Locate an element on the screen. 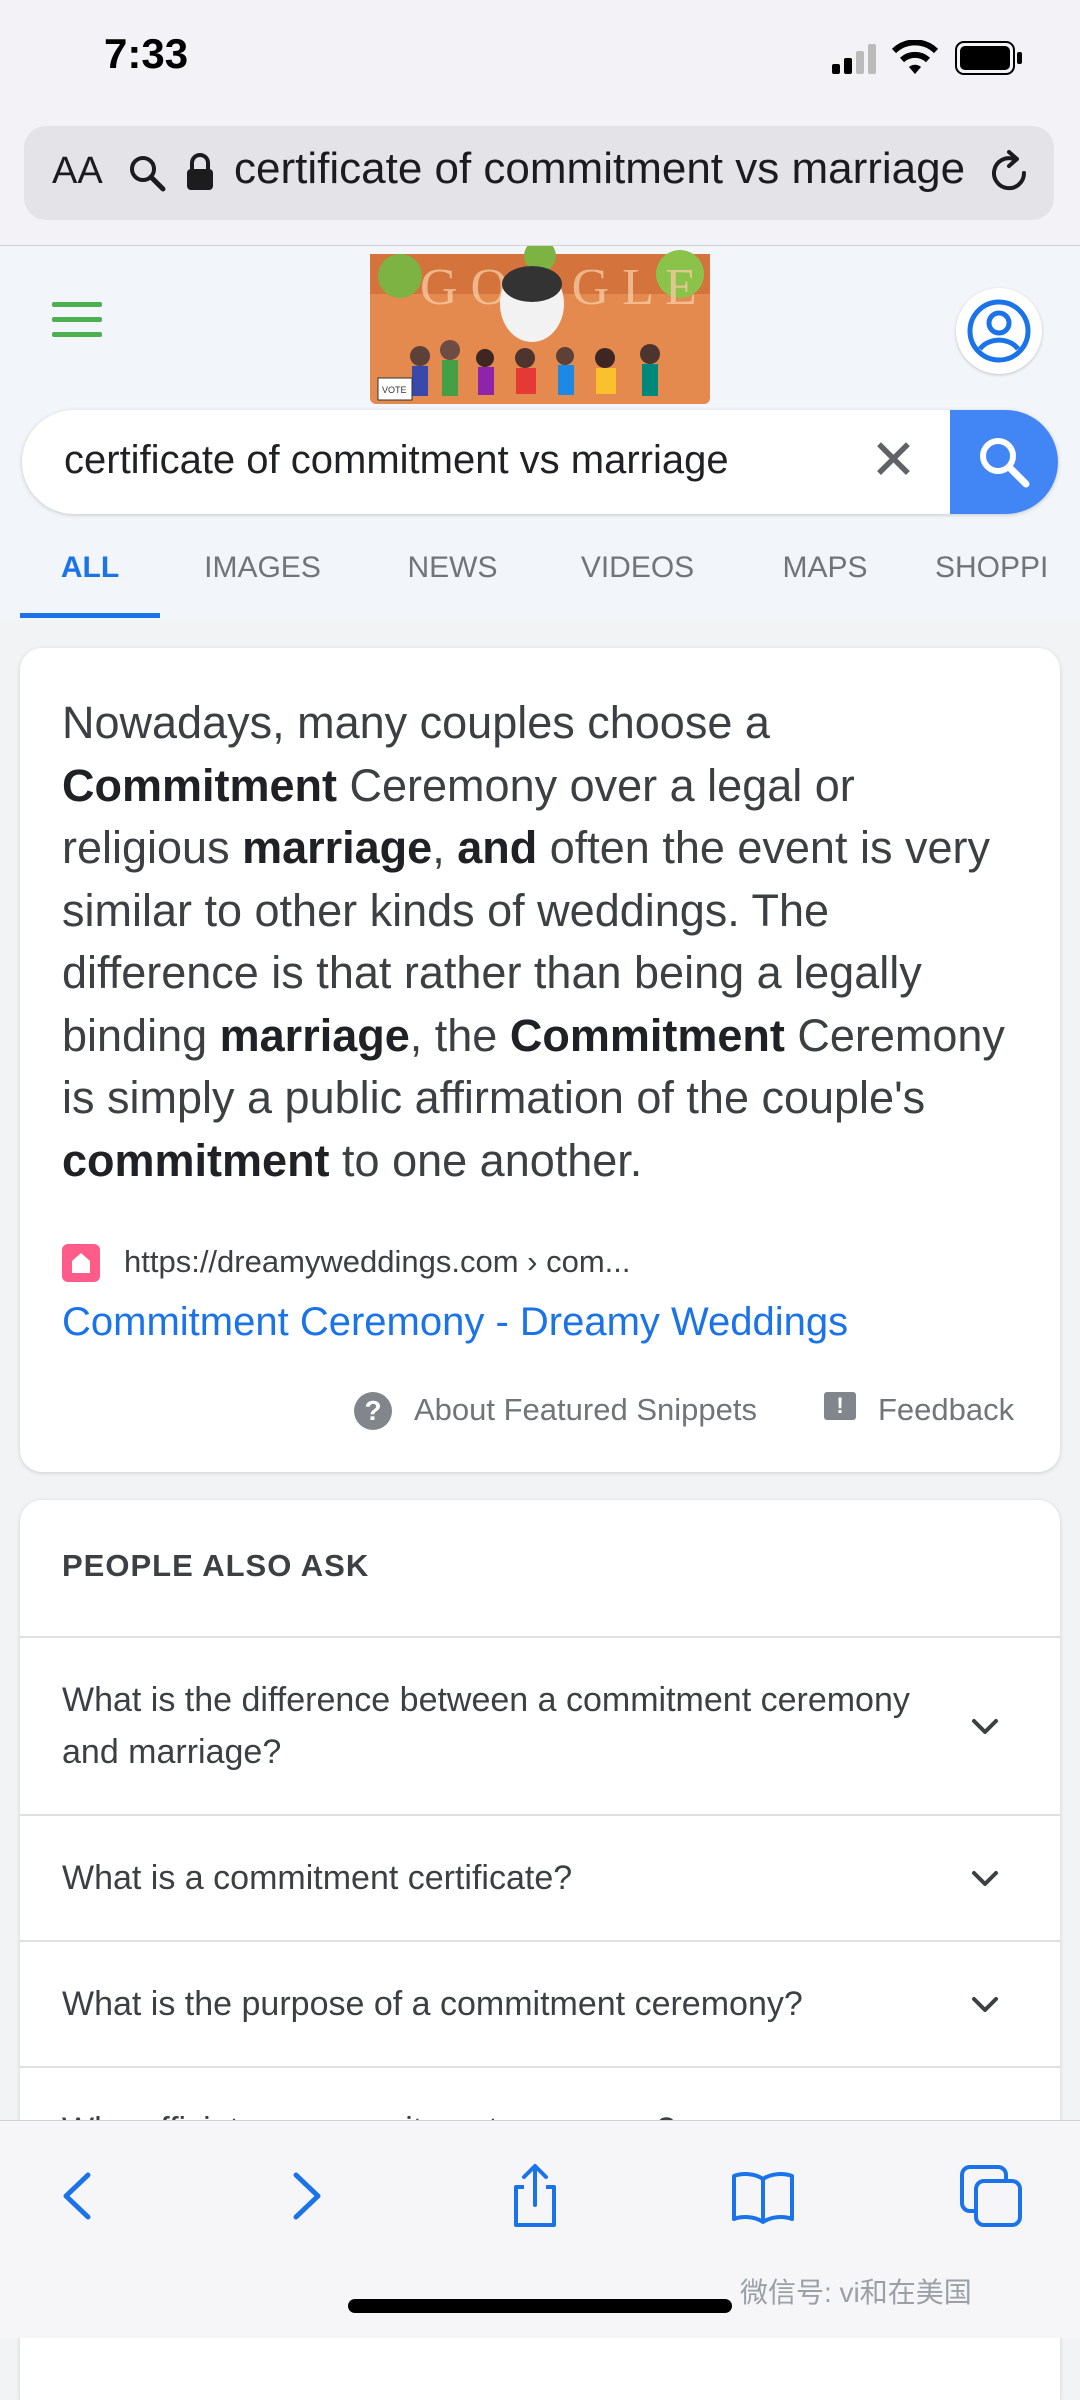 This screenshot has height=2400, width=1080. paa-question: What is a commitment certificate? is located at coordinates (540, 1878).